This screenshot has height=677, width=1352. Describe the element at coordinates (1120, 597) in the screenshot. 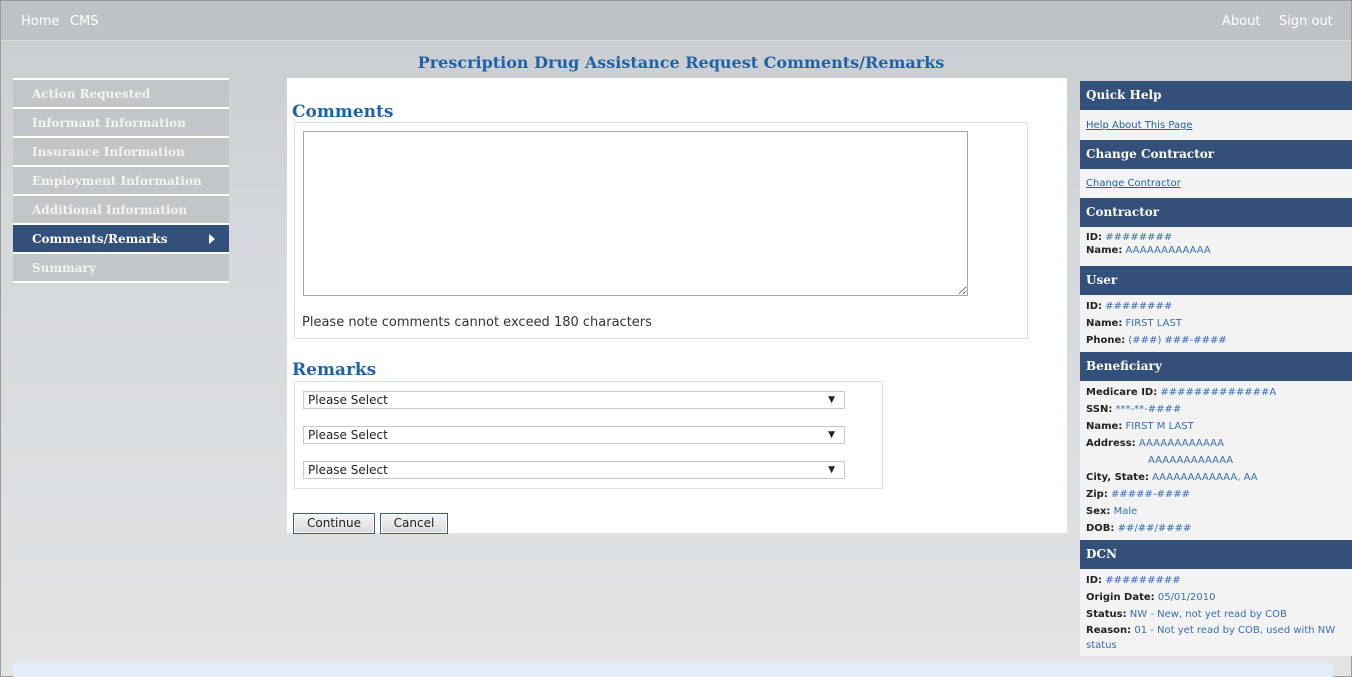

I see `origin-date-label: Origin Date:` at that location.